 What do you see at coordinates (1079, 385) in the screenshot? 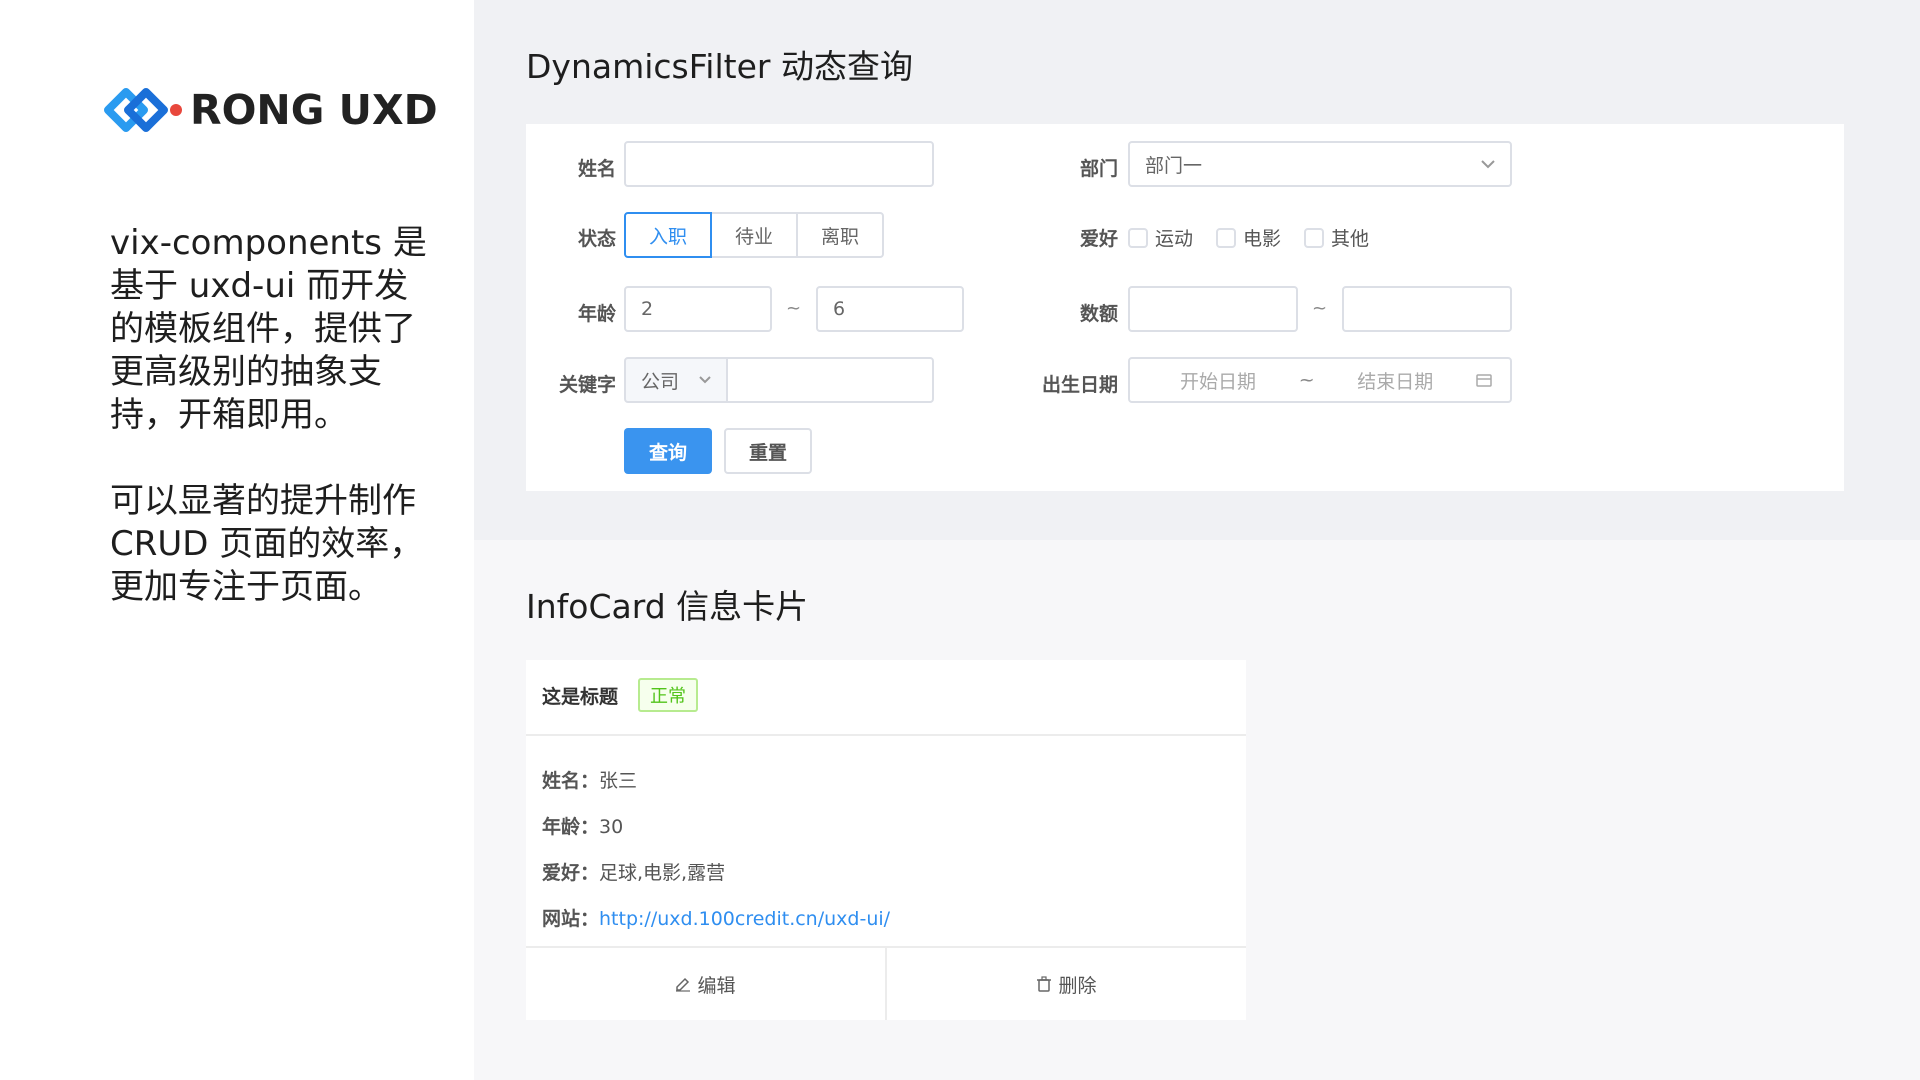
I see `birth-date-label: 出生日期` at bounding box center [1079, 385].